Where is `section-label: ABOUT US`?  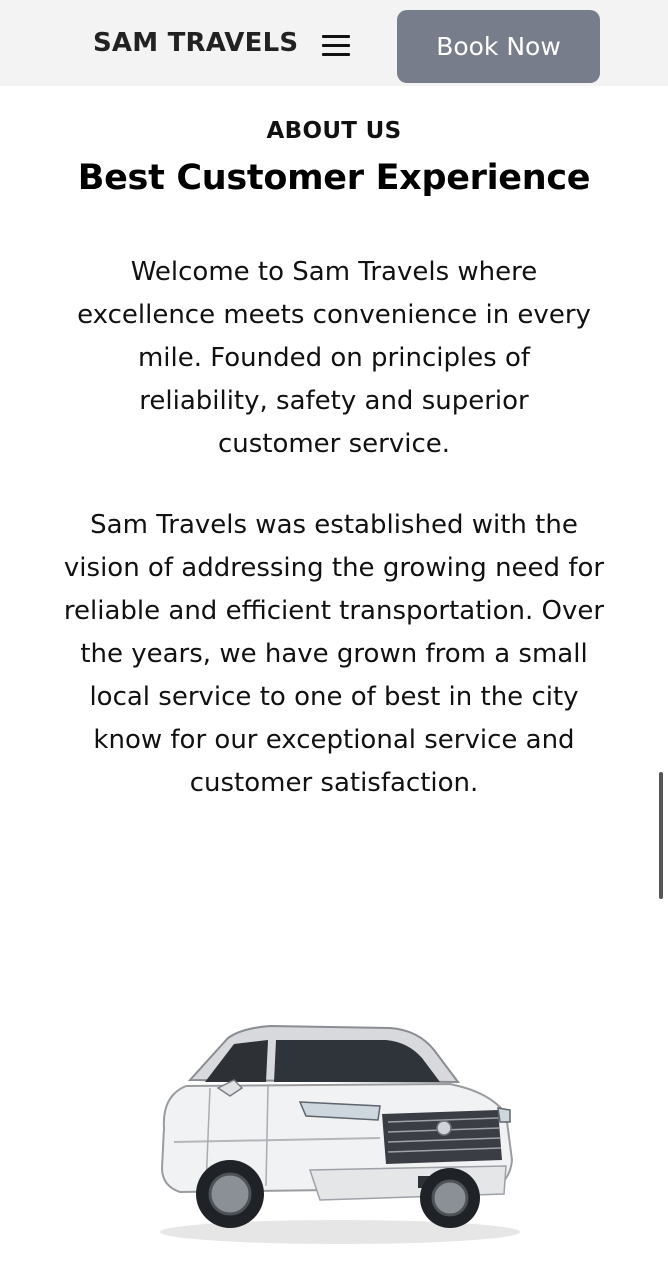
section-label: ABOUT US is located at coordinates (334, 131).